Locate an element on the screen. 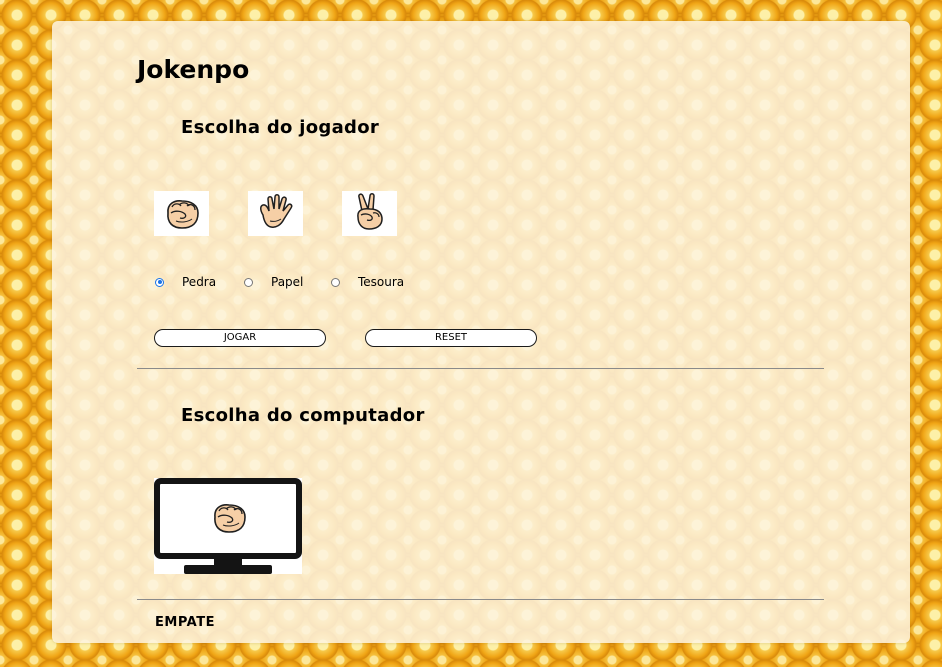 The height and width of the screenshot is (667, 942). computer-section-title: Escolha do computador is located at coordinates (303, 415).